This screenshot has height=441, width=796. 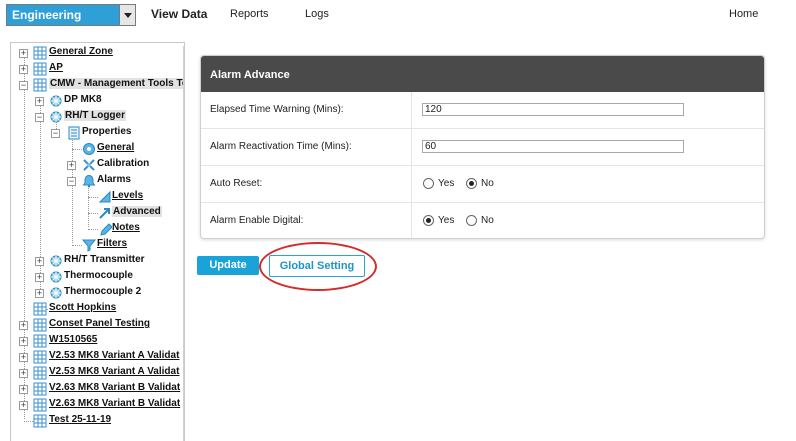 What do you see at coordinates (487, 220) in the screenshot?
I see `enable-digital-no-label: No` at bounding box center [487, 220].